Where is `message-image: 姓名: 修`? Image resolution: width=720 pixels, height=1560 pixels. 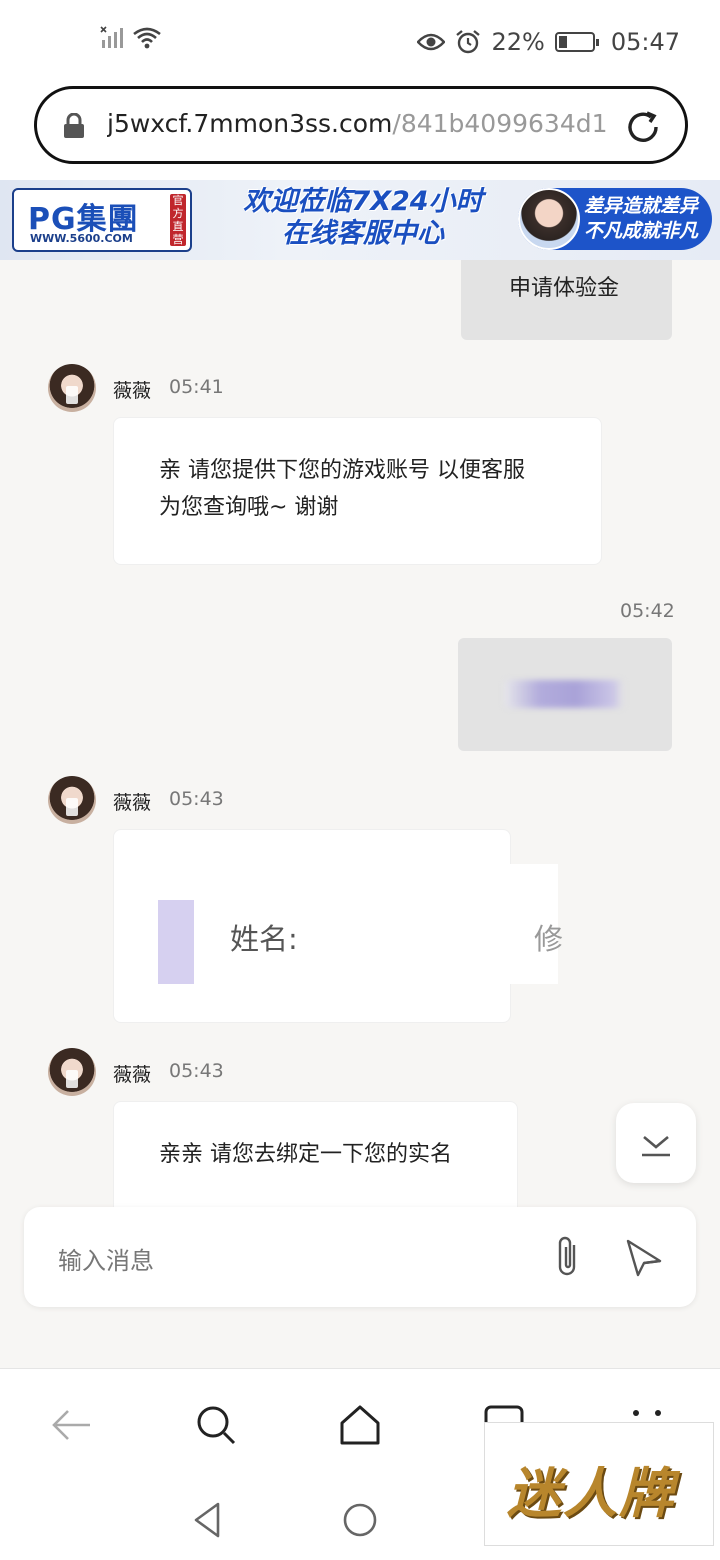 message-image: 姓名: 修 is located at coordinates (346, 924).